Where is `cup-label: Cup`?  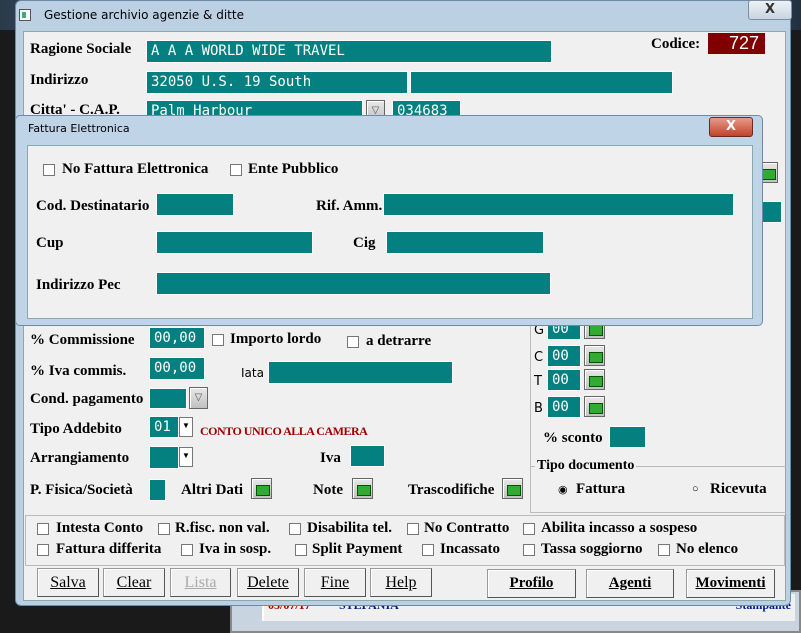
cup-label: Cup is located at coordinates (50, 243).